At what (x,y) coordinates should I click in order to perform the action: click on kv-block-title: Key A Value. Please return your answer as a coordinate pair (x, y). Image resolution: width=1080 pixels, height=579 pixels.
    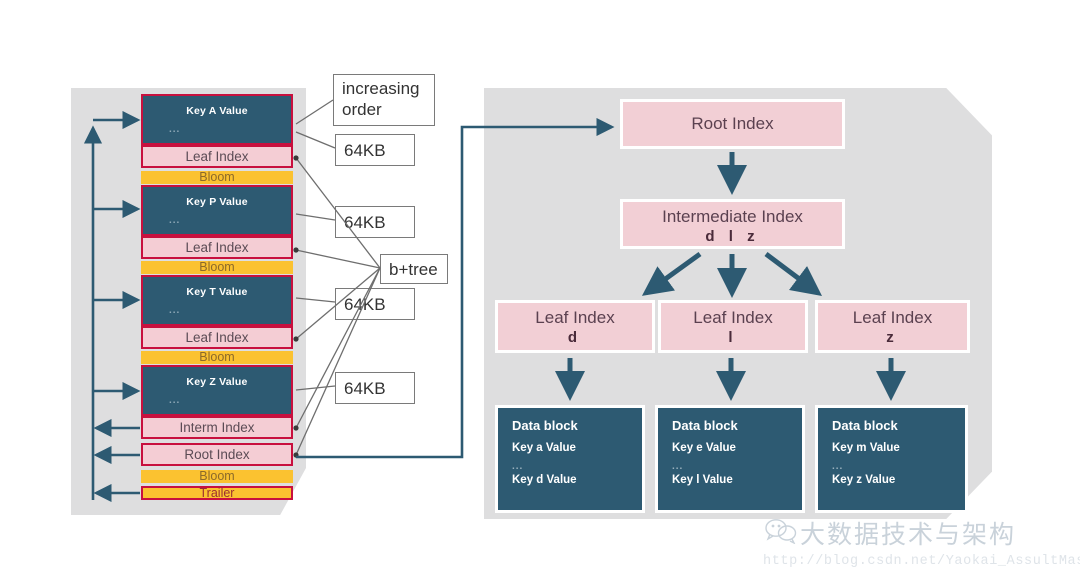
    Looking at the image, I should click on (217, 111).